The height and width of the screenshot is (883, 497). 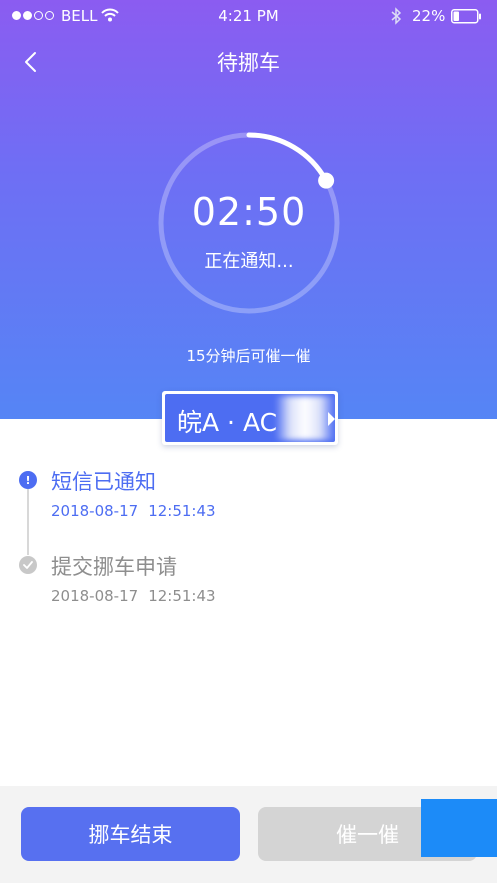 I want to click on bluetooth-icon, so click(x=396, y=16).